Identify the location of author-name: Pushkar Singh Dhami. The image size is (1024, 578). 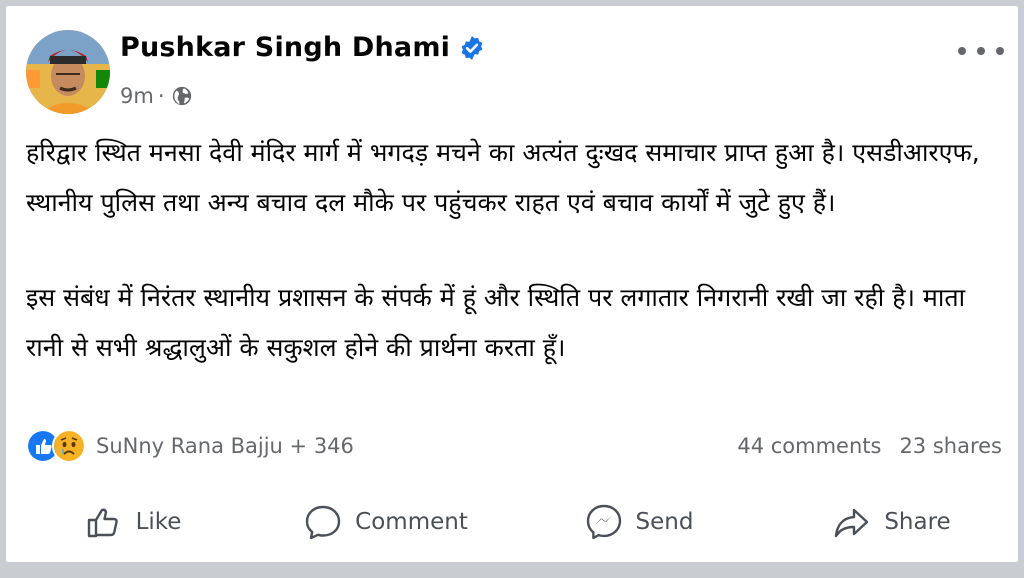
(285, 47).